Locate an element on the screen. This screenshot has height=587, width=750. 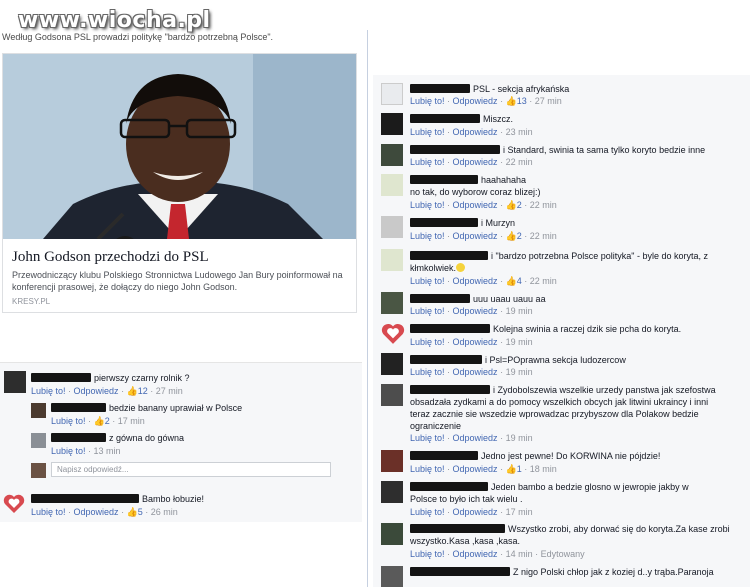
comment-text-line: no tak, do wyborow coraz blizej:) is located at coordinates (475, 192).